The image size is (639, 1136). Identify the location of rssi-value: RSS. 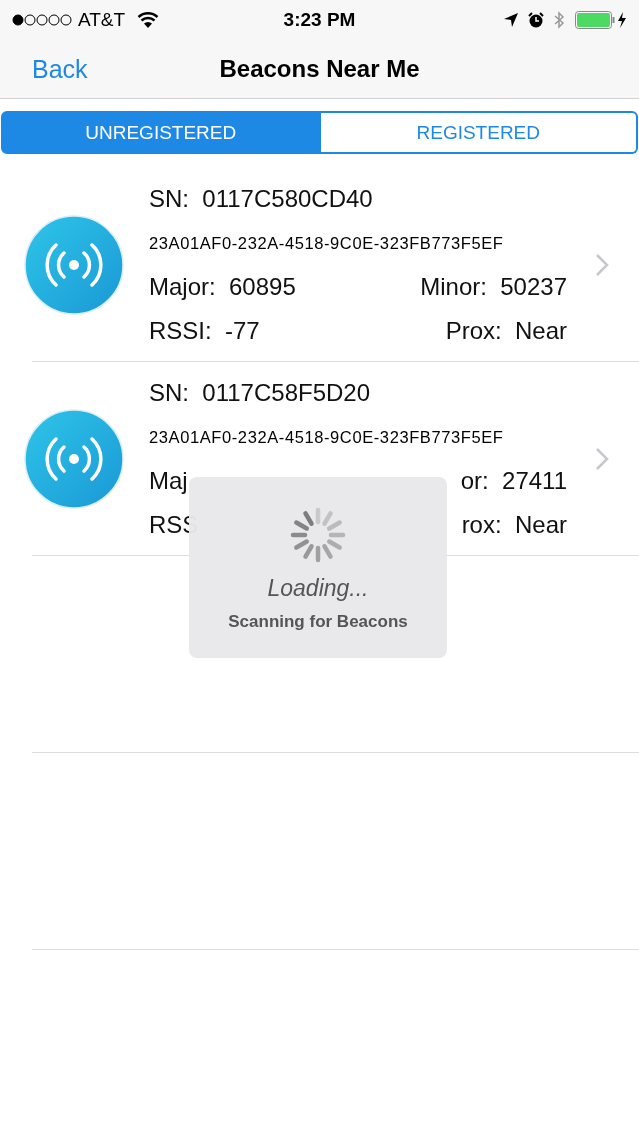
(174, 525).